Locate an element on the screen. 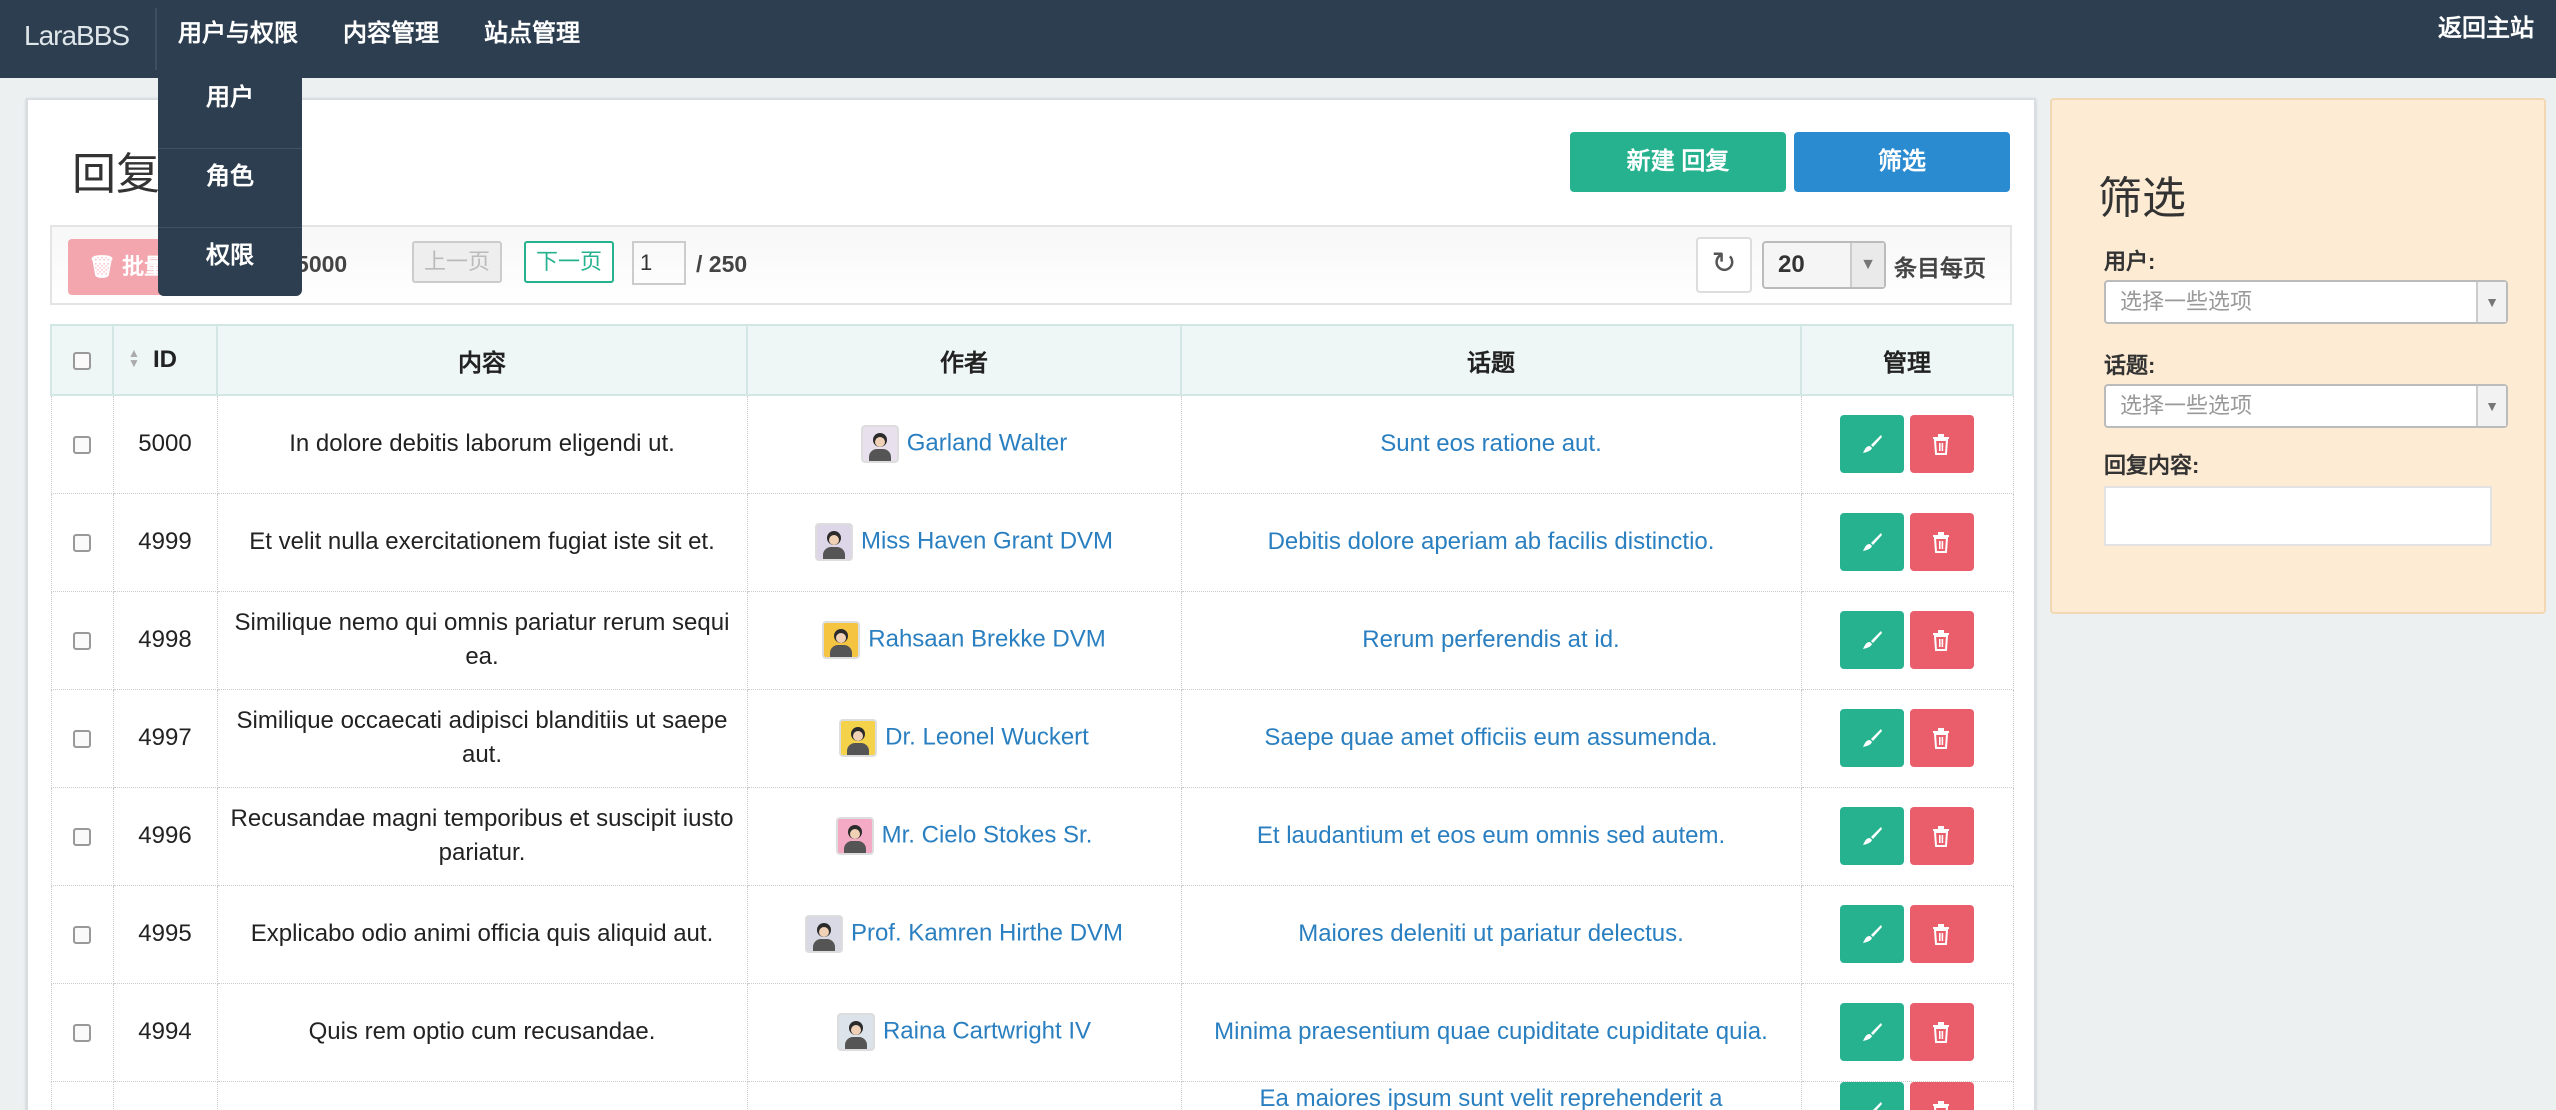  dropdown-item-users: 用户 is located at coordinates (230, 109).